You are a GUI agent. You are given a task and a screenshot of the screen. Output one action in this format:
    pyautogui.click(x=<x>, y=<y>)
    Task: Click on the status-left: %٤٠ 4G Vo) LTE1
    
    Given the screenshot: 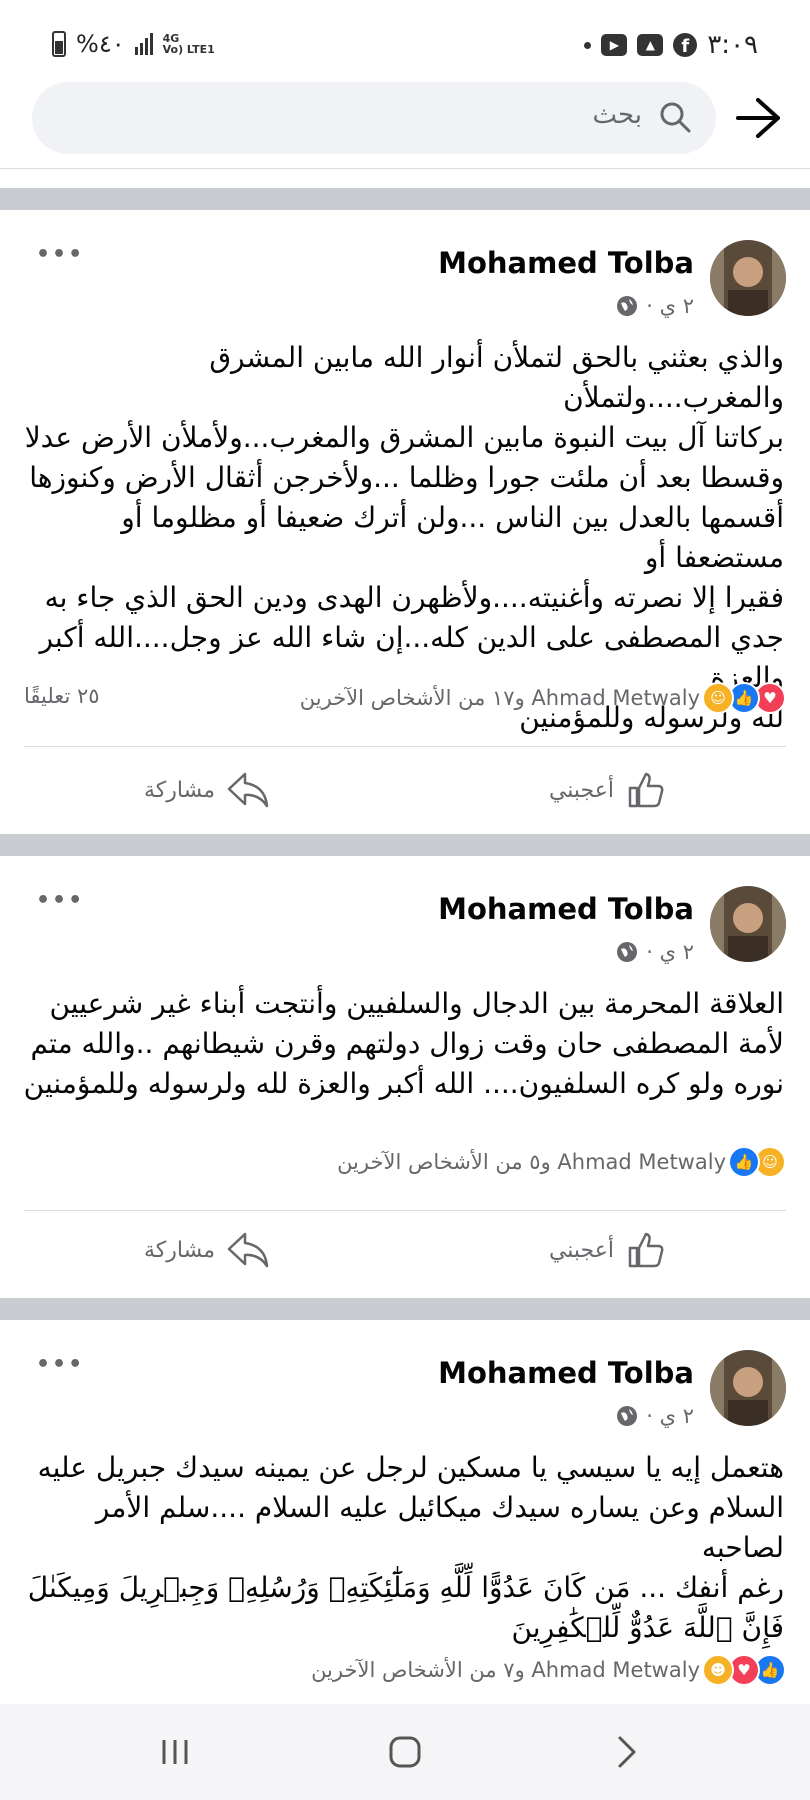 What is the action you would take?
    pyautogui.click(x=133, y=44)
    